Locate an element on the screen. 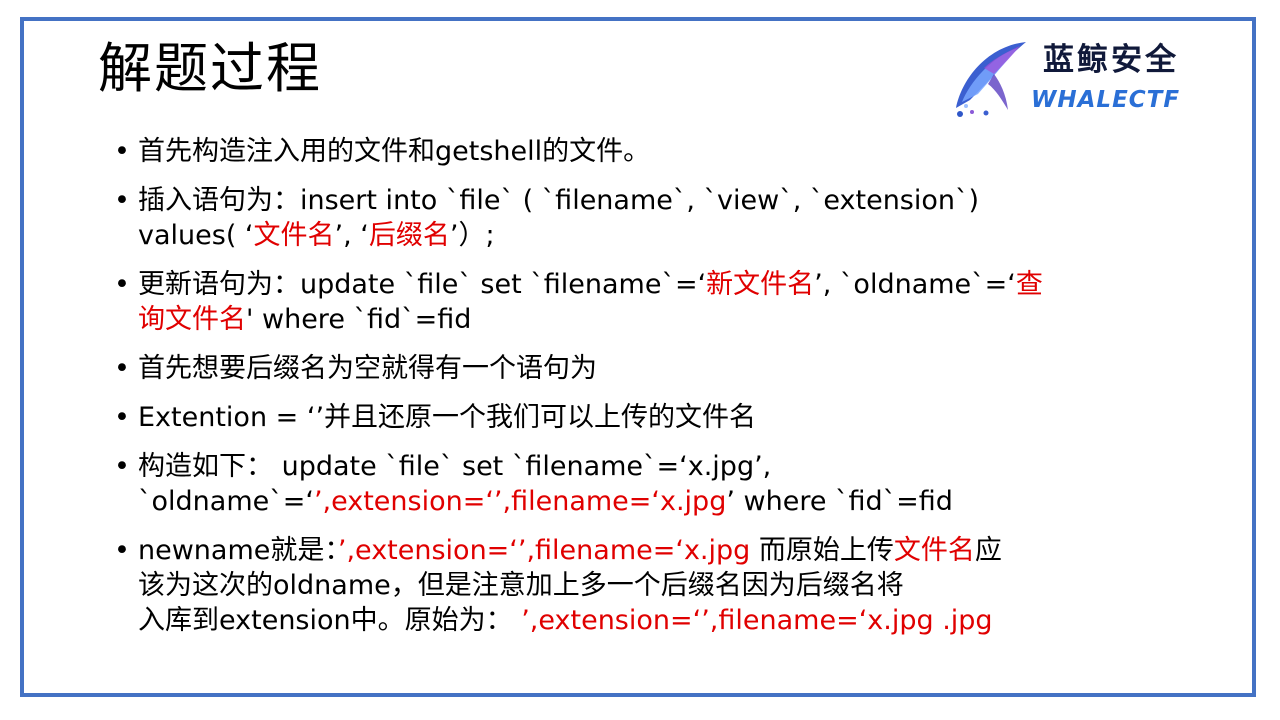  bullet-text: Extention = ‘’并且还原一个我们可以上传的文件名 is located at coordinates (447, 417).